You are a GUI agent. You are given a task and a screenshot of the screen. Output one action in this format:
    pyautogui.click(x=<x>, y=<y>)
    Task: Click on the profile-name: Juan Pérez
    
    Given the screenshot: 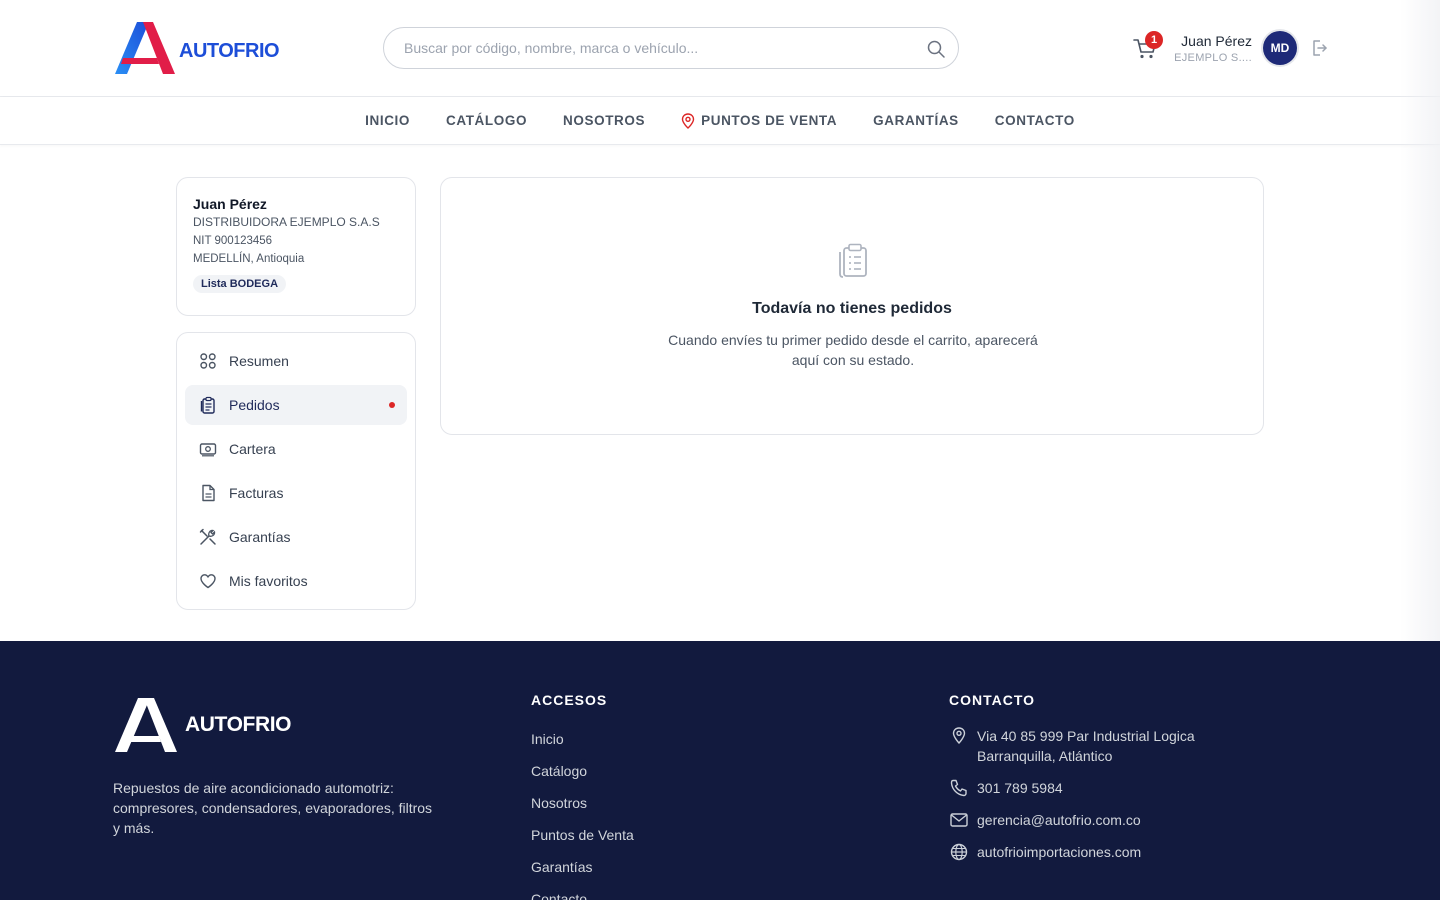 What is the action you would take?
    pyautogui.click(x=230, y=204)
    